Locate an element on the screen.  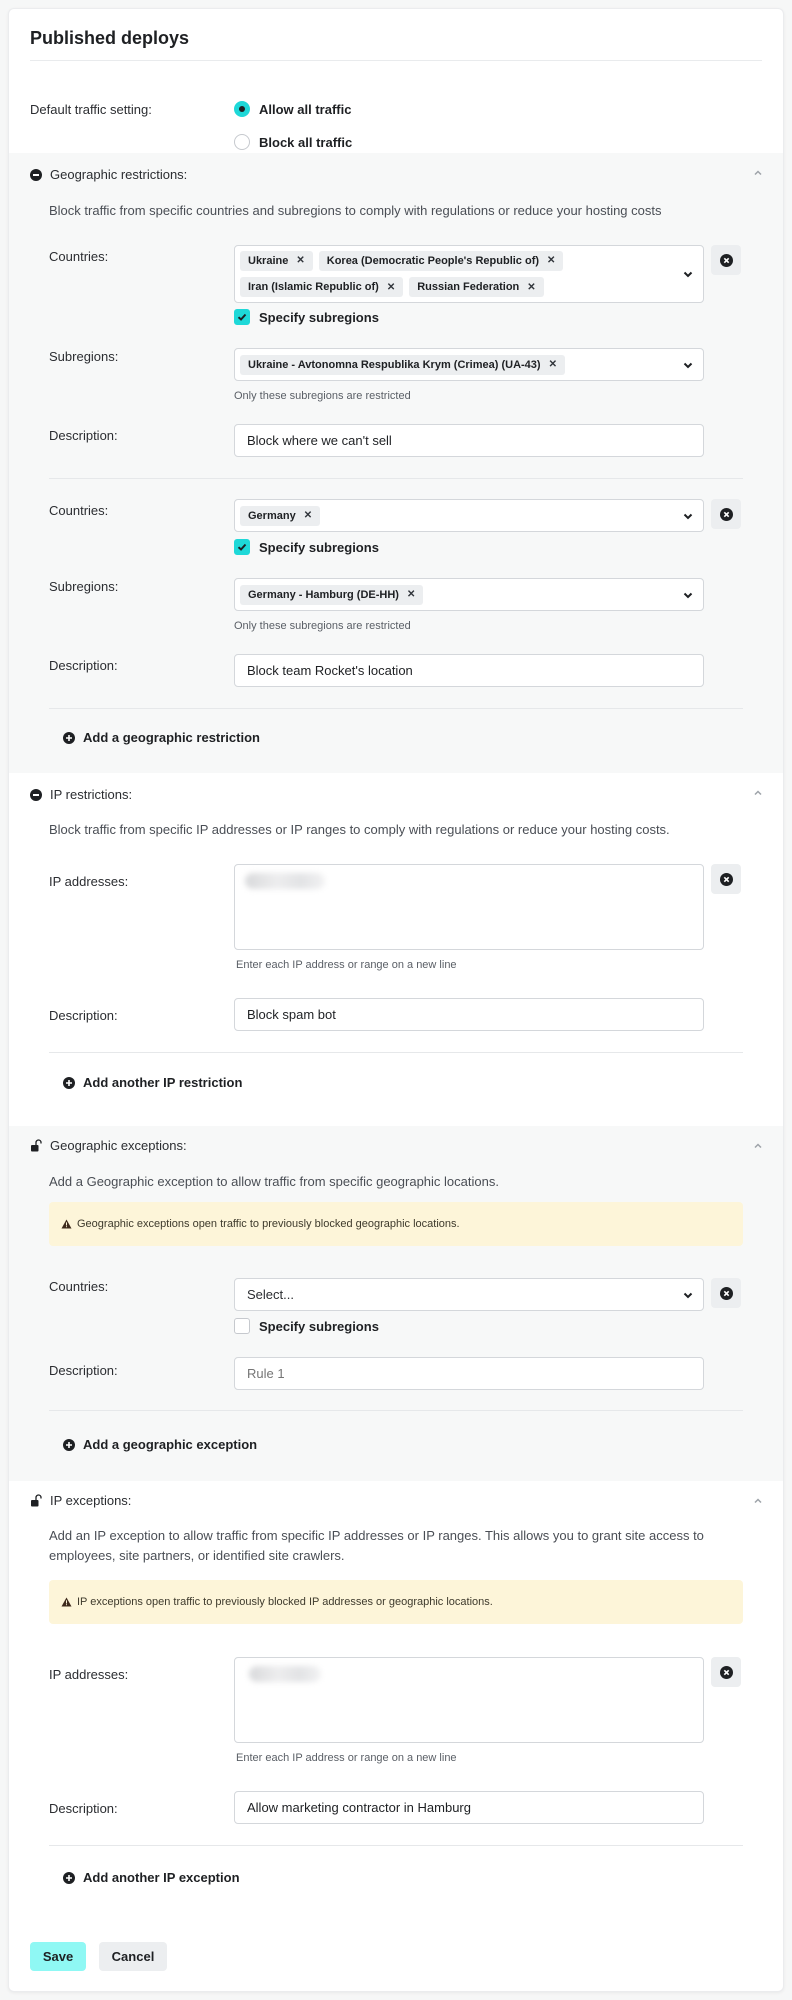
description-input: Block where we can't sell is located at coordinates (469, 440).